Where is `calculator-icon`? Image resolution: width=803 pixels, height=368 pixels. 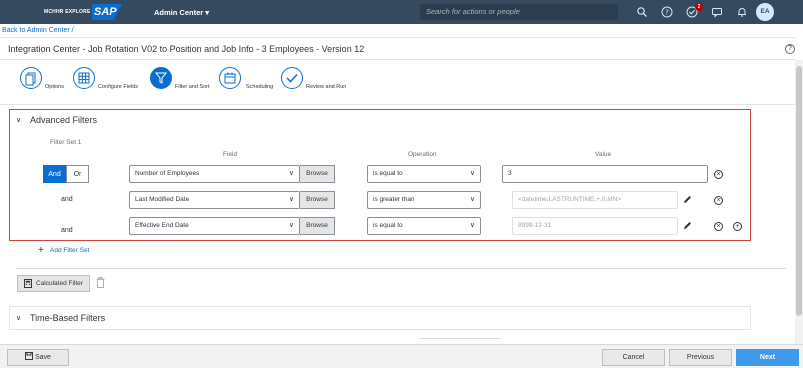 calculator-icon is located at coordinates (28, 286).